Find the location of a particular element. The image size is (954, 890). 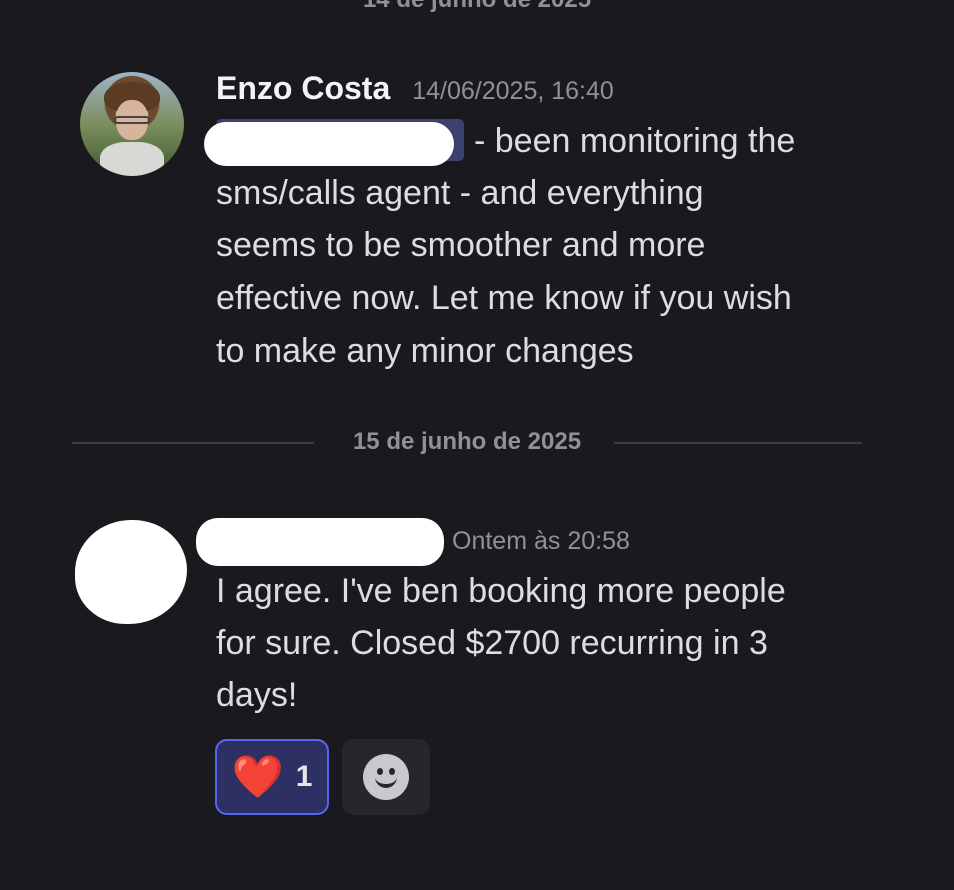

avatar is located at coordinates (132, 124).